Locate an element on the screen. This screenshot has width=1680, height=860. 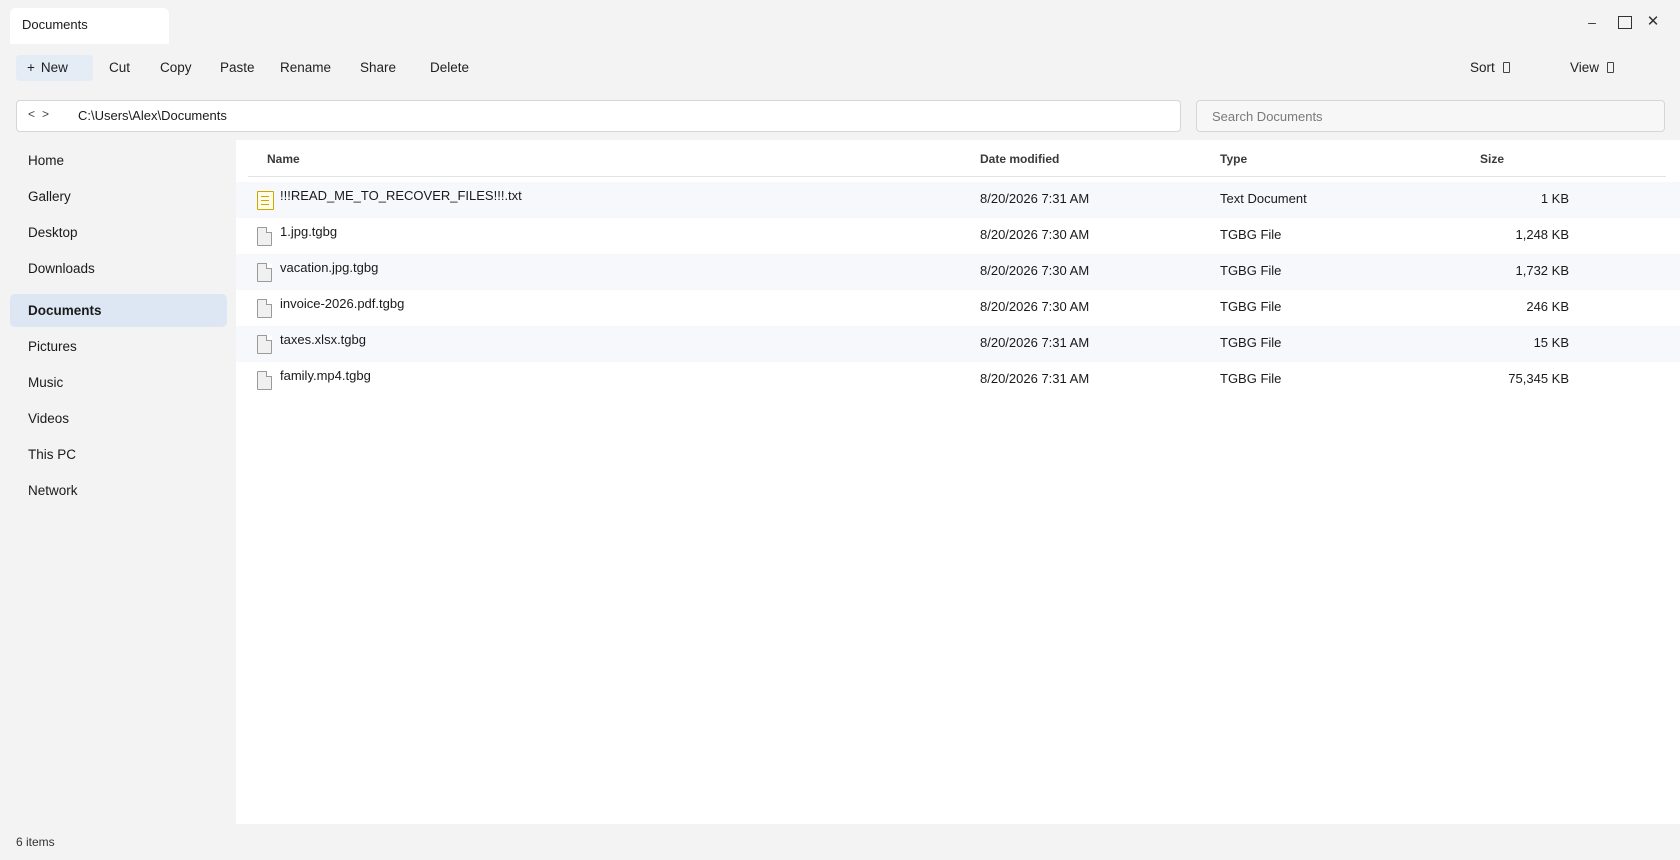
sort-label: Sort is located at coordinates (1482, 67).